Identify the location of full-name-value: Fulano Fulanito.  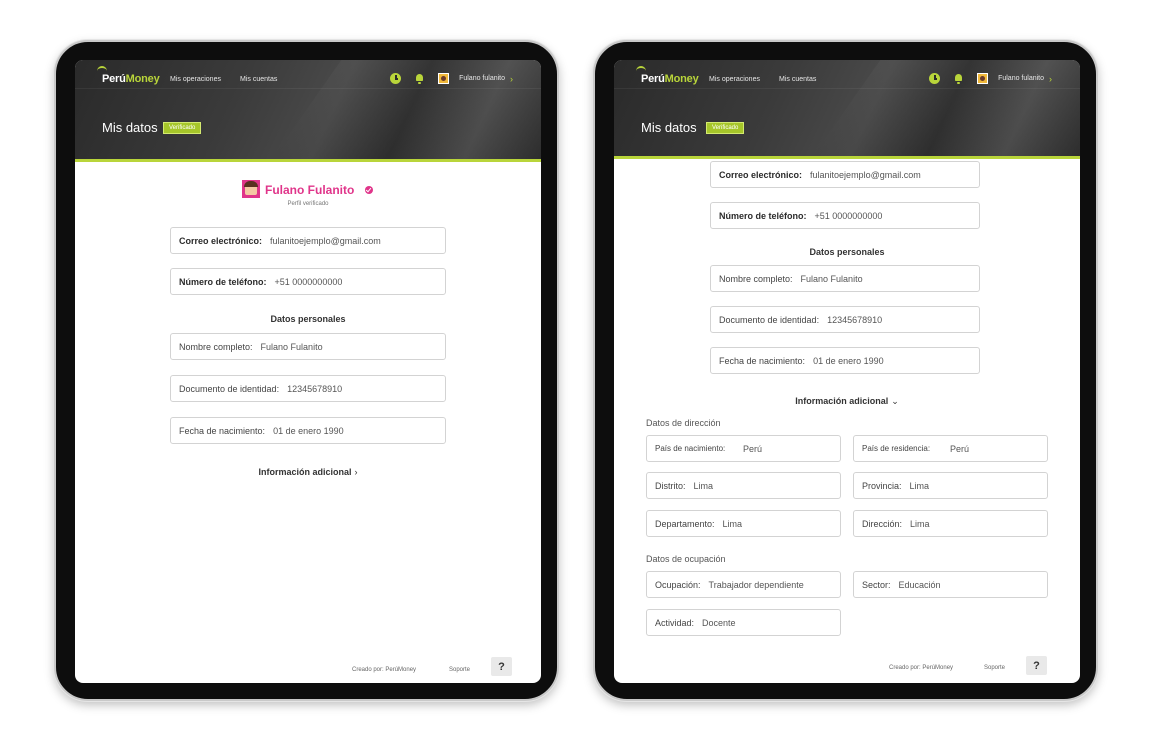
(831, 278).